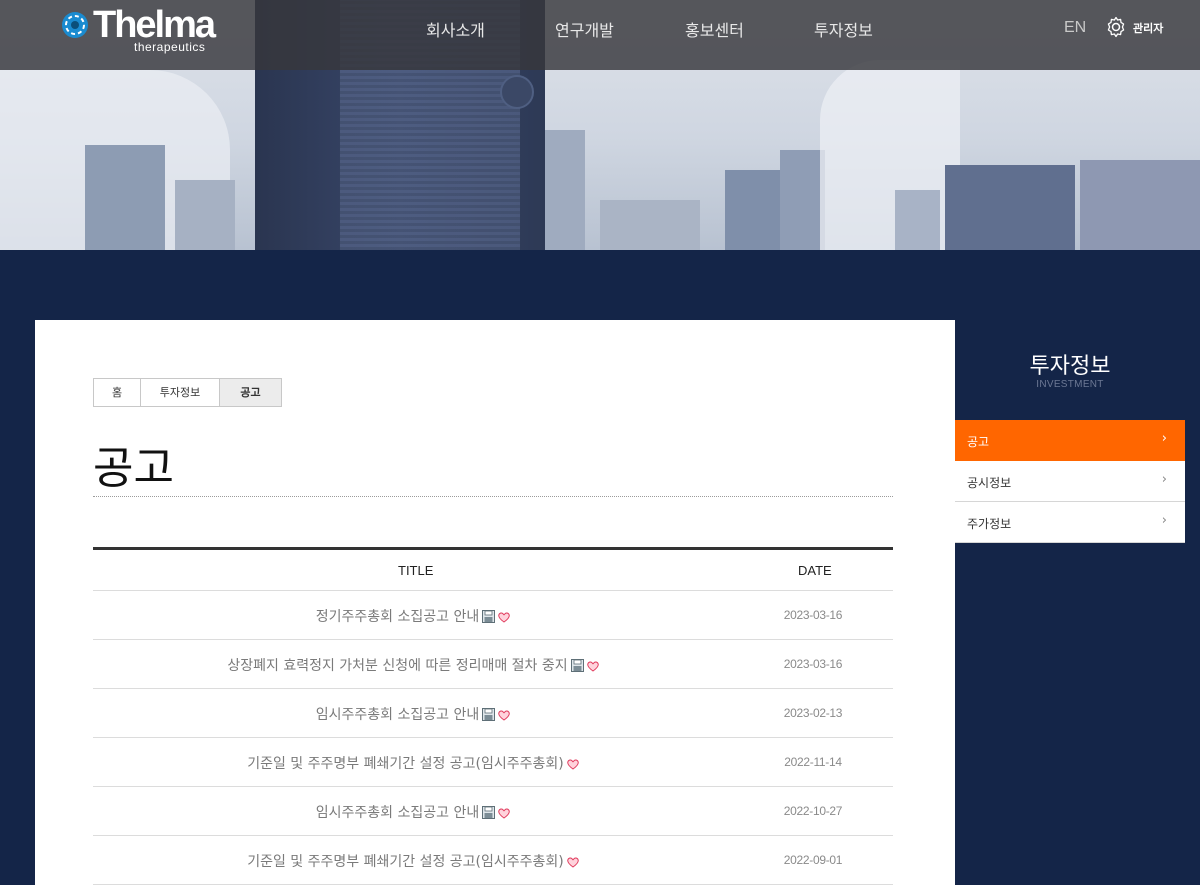 This screenshot has height=885, width=1200. What do you see at coordinates (397, 666) in the screenshot?
I see `notice-title-text: 상장폐지 효력정지 가처분 신청에 따른 정리매매 절차 중지` at bounding box center [397, 666].